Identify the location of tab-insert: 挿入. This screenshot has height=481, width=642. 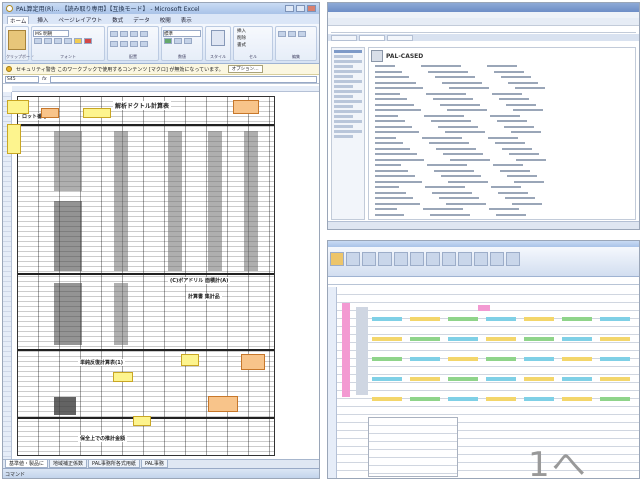
(42, 20).